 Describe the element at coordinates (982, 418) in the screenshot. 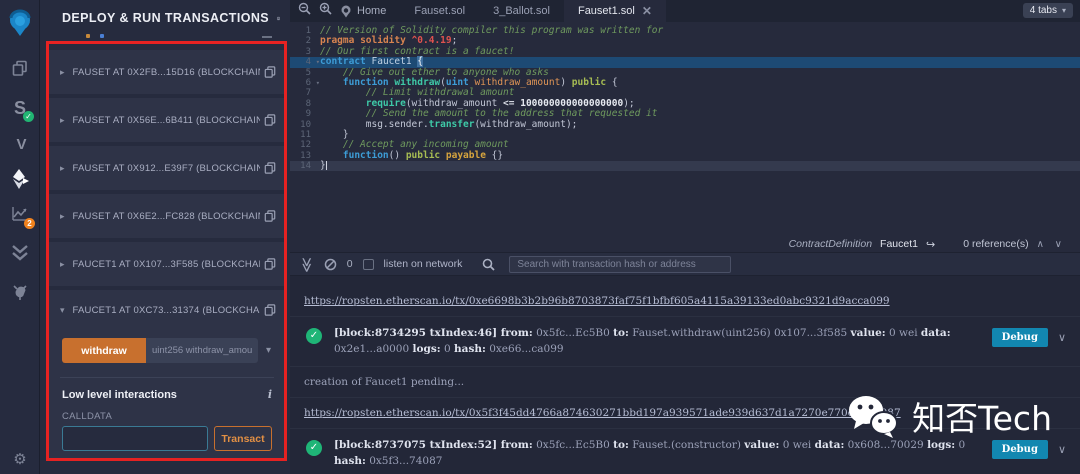

I see `watermark-text: 知否Tech` at that location.